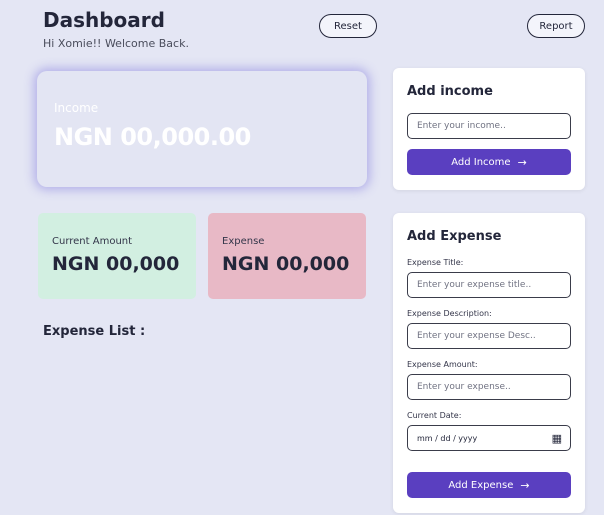 This screenshot has height=515, width=604. I want to click on expense-label: Expense, so click(243, 241).